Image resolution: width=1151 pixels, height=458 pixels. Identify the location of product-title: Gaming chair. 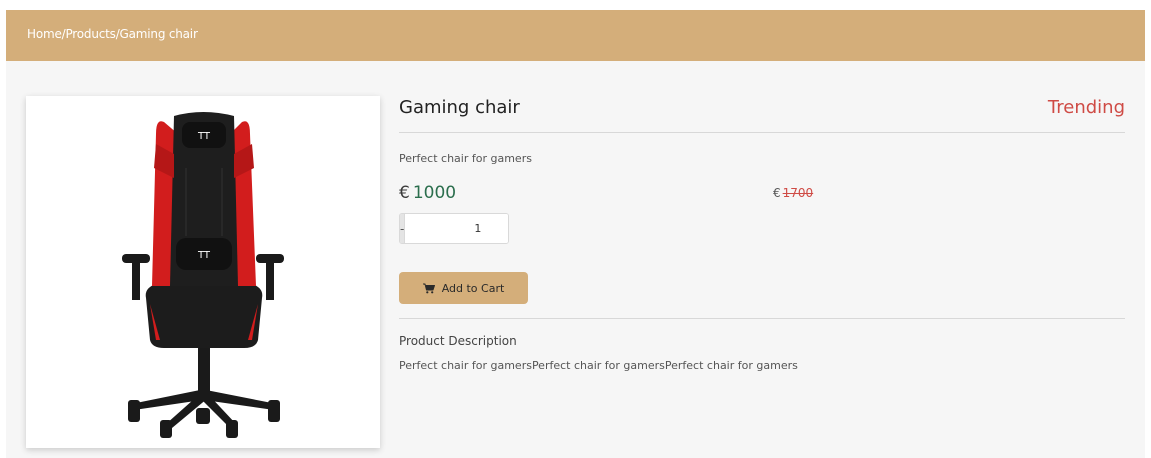
(459, 107).